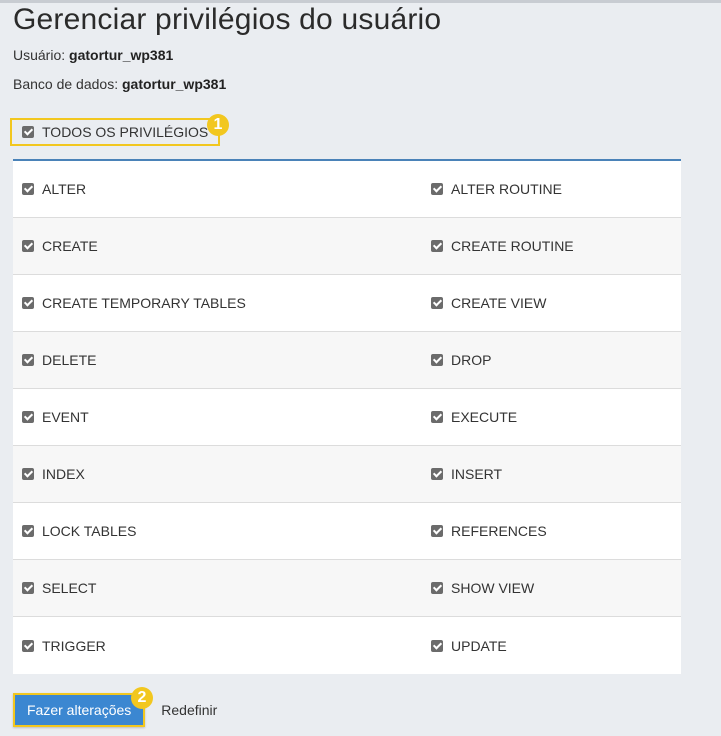  I want to click on privilege-checkbox: ALTER ROUTINE, so click(492, 189).